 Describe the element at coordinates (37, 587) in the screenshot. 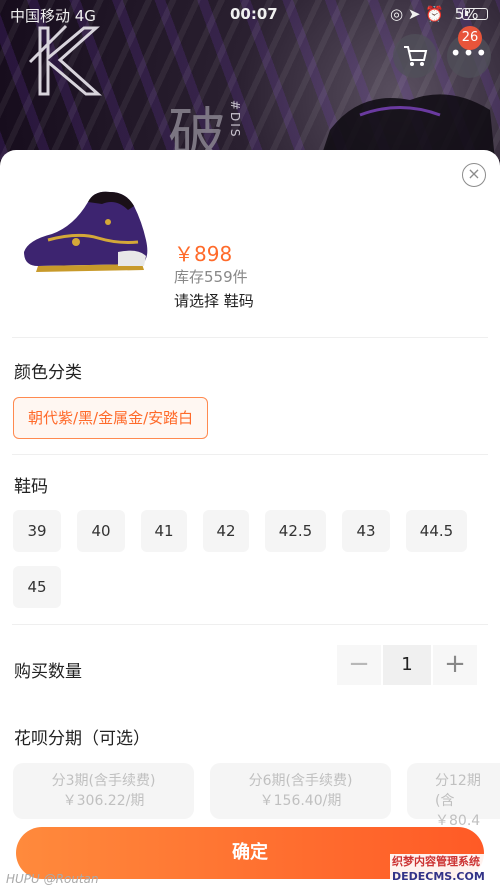

I see `size-option: 45` at that location.